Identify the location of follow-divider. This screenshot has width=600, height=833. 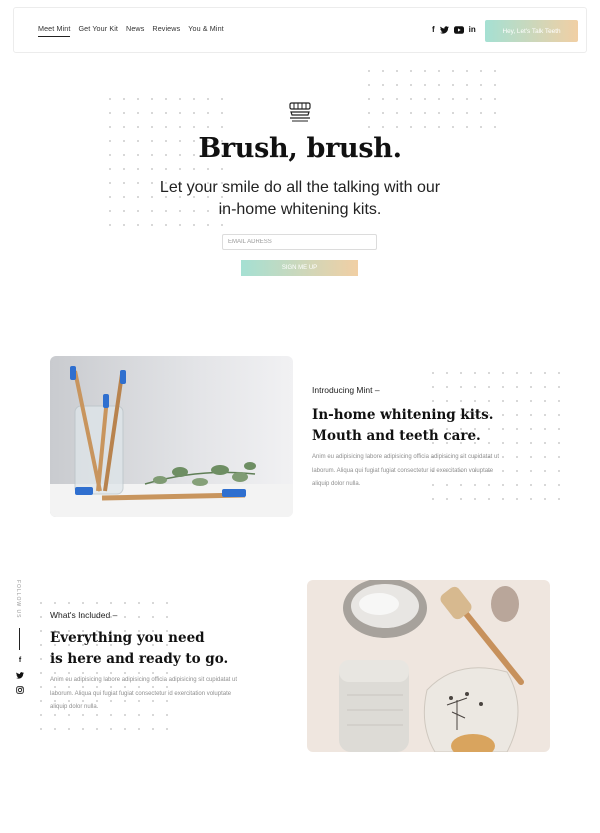
(19, 639).